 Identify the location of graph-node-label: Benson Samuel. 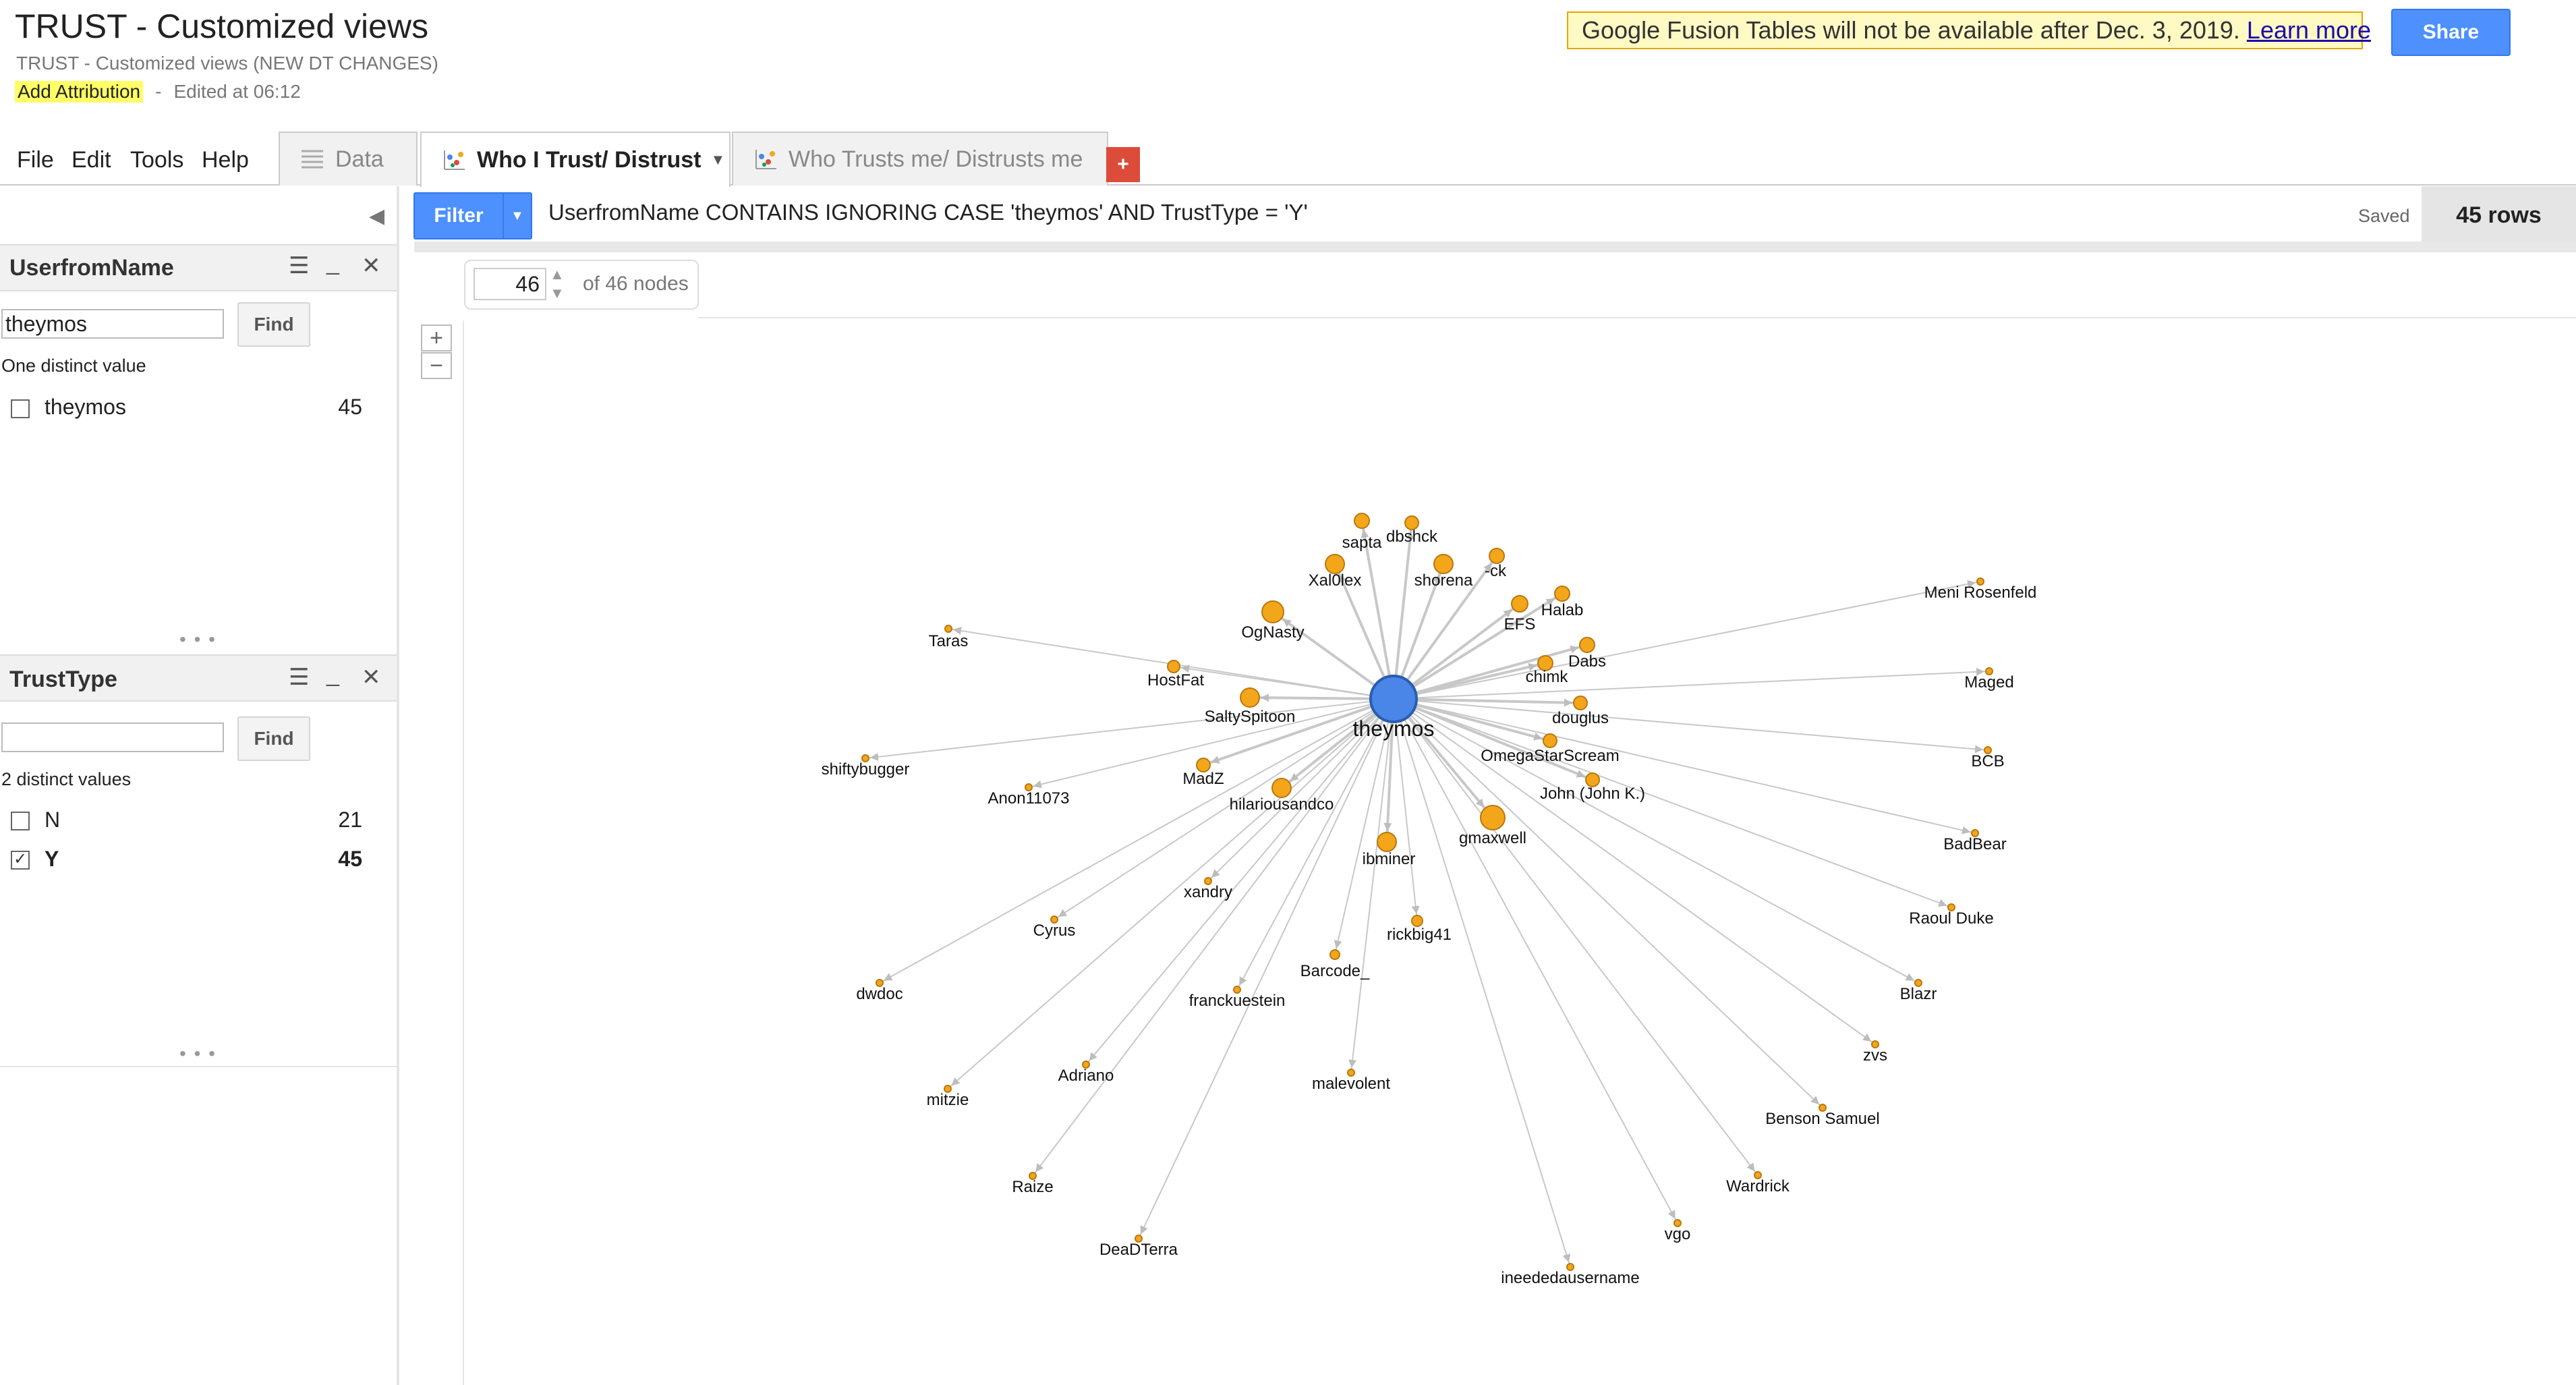
(1822, 1119).